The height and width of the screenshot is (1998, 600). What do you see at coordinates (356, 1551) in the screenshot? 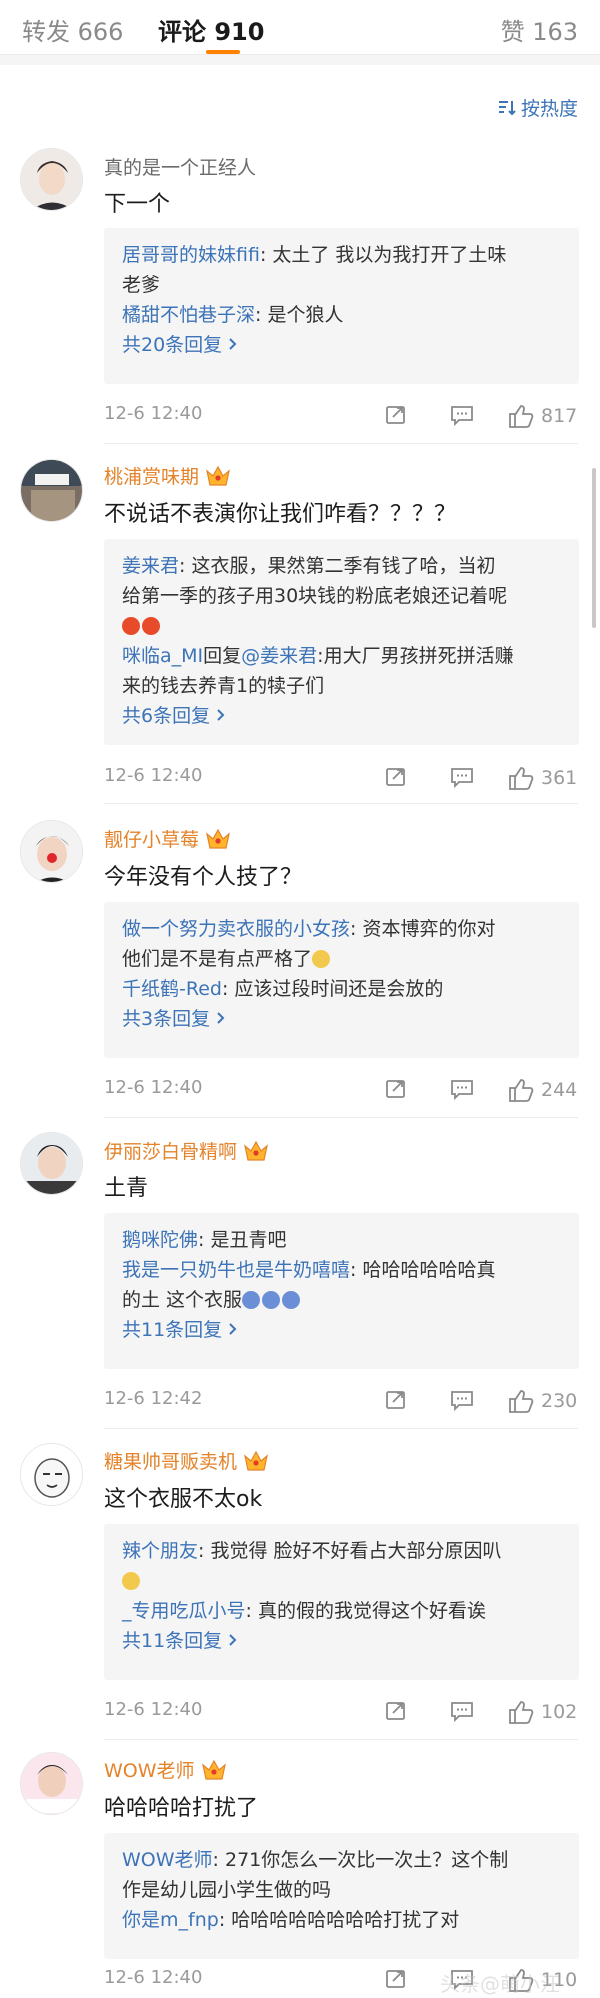
I see `reply-text: 我觉得 脸好不好看占大部分原因叭` at bounding box center [356, 1551].